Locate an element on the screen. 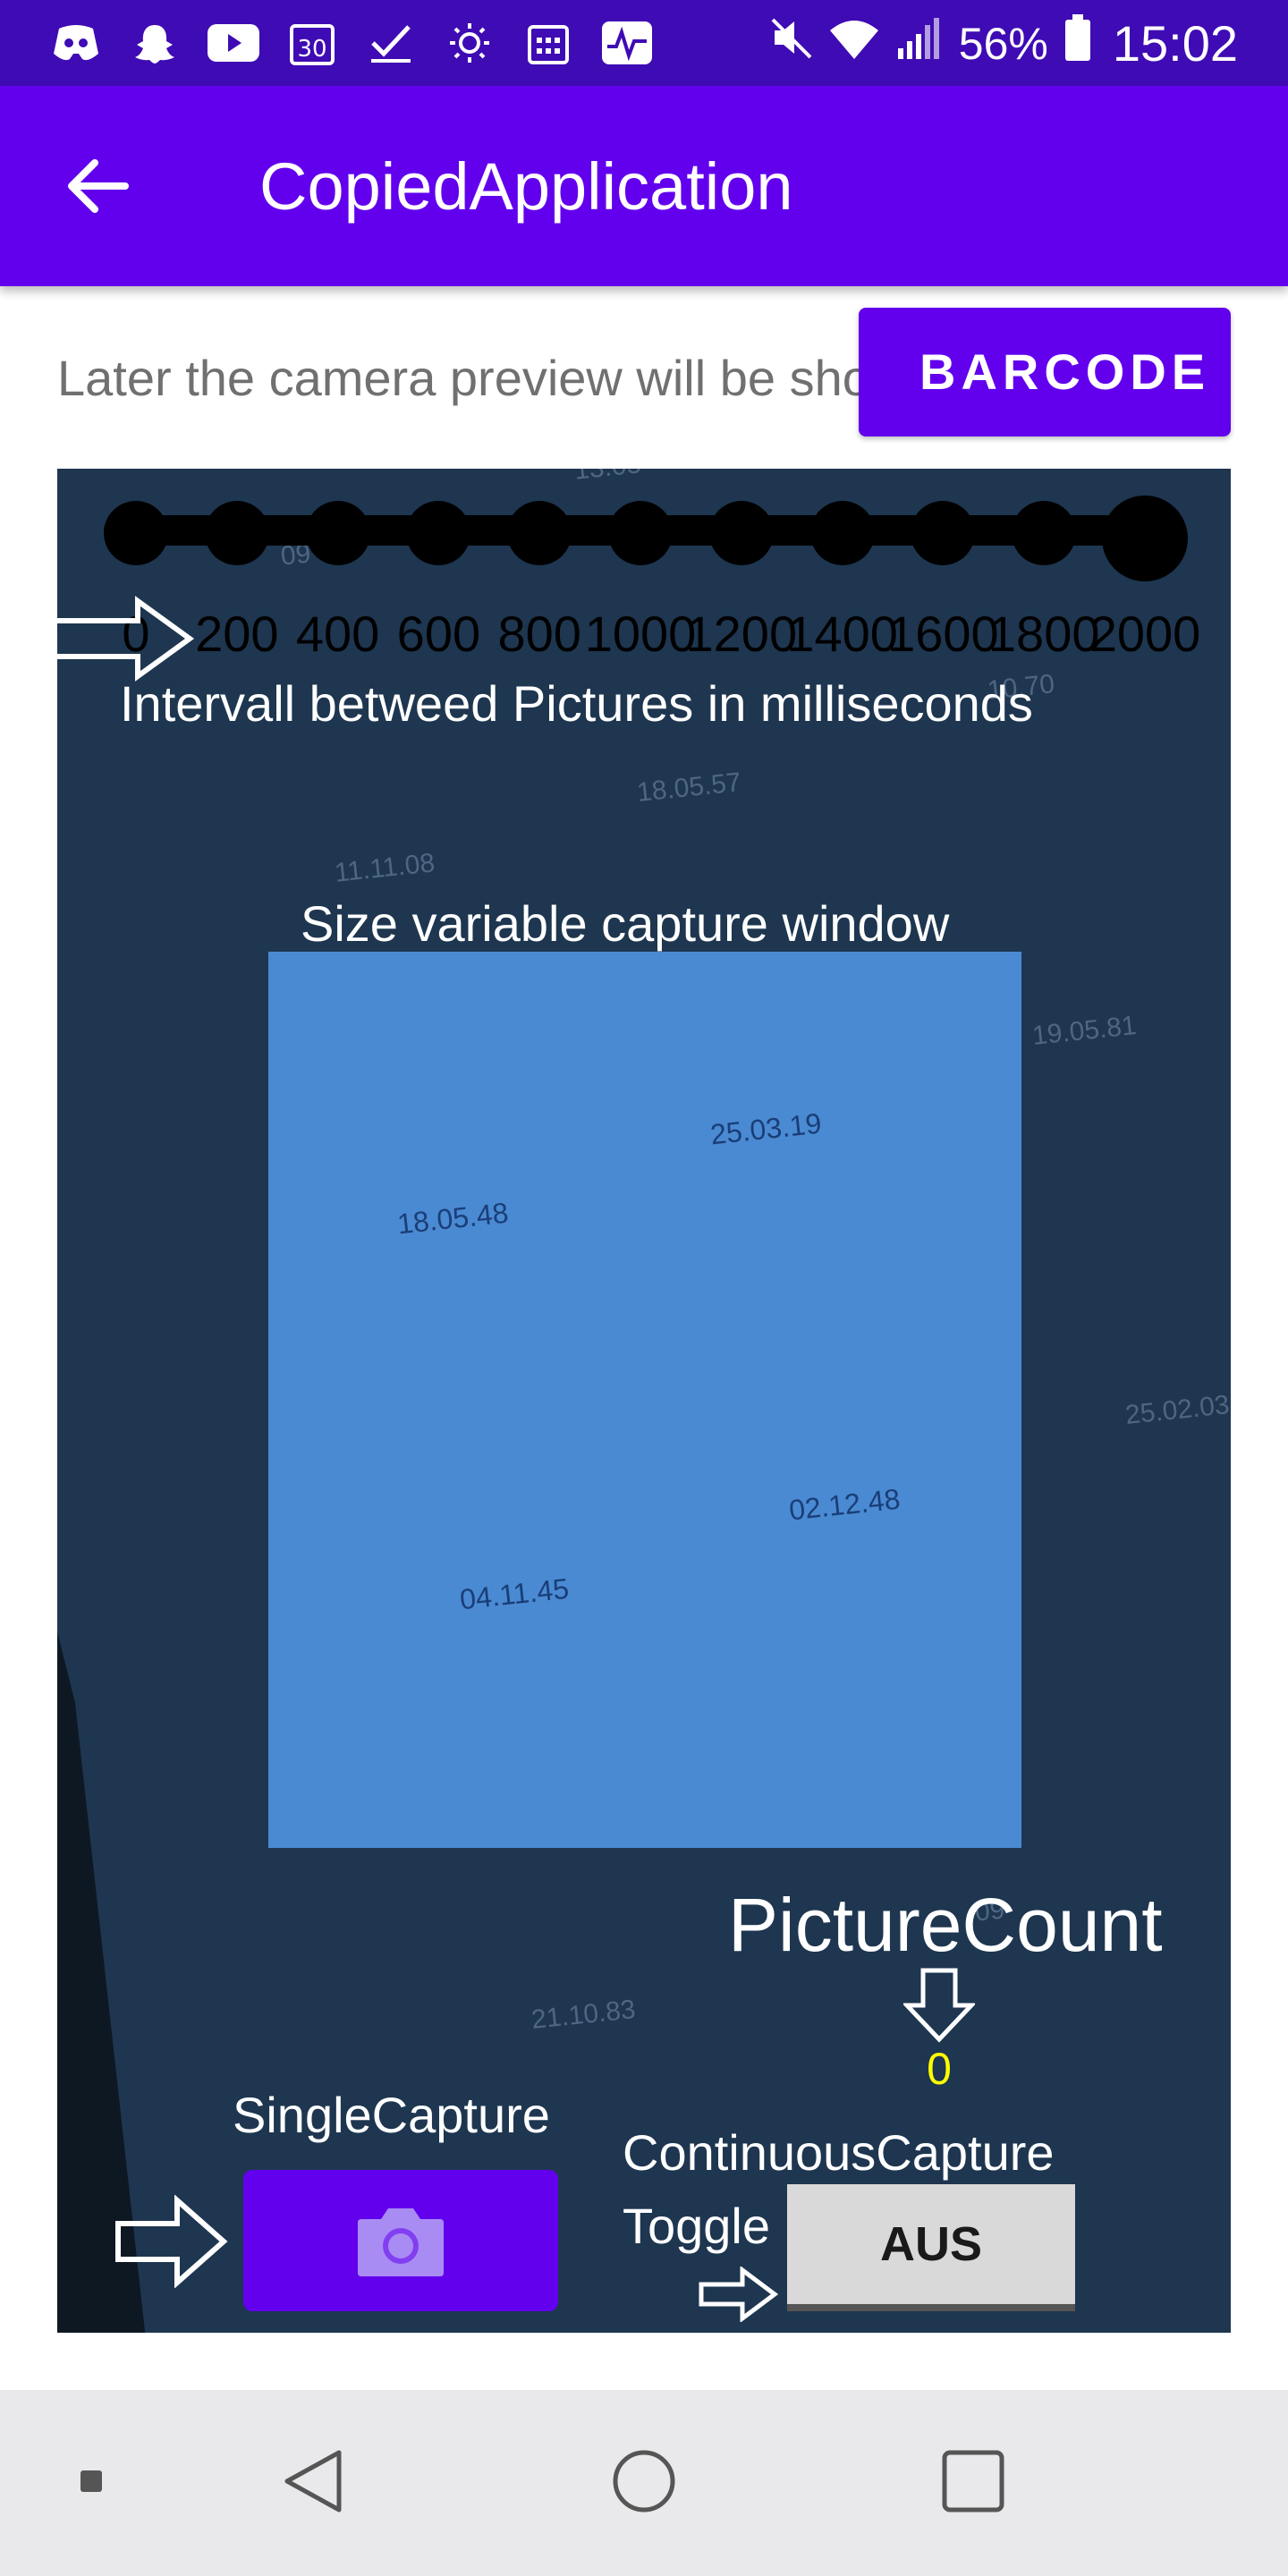 The height and width of the screenshot is (2576, 1288). check-icon is located at coordinates (391, 43).